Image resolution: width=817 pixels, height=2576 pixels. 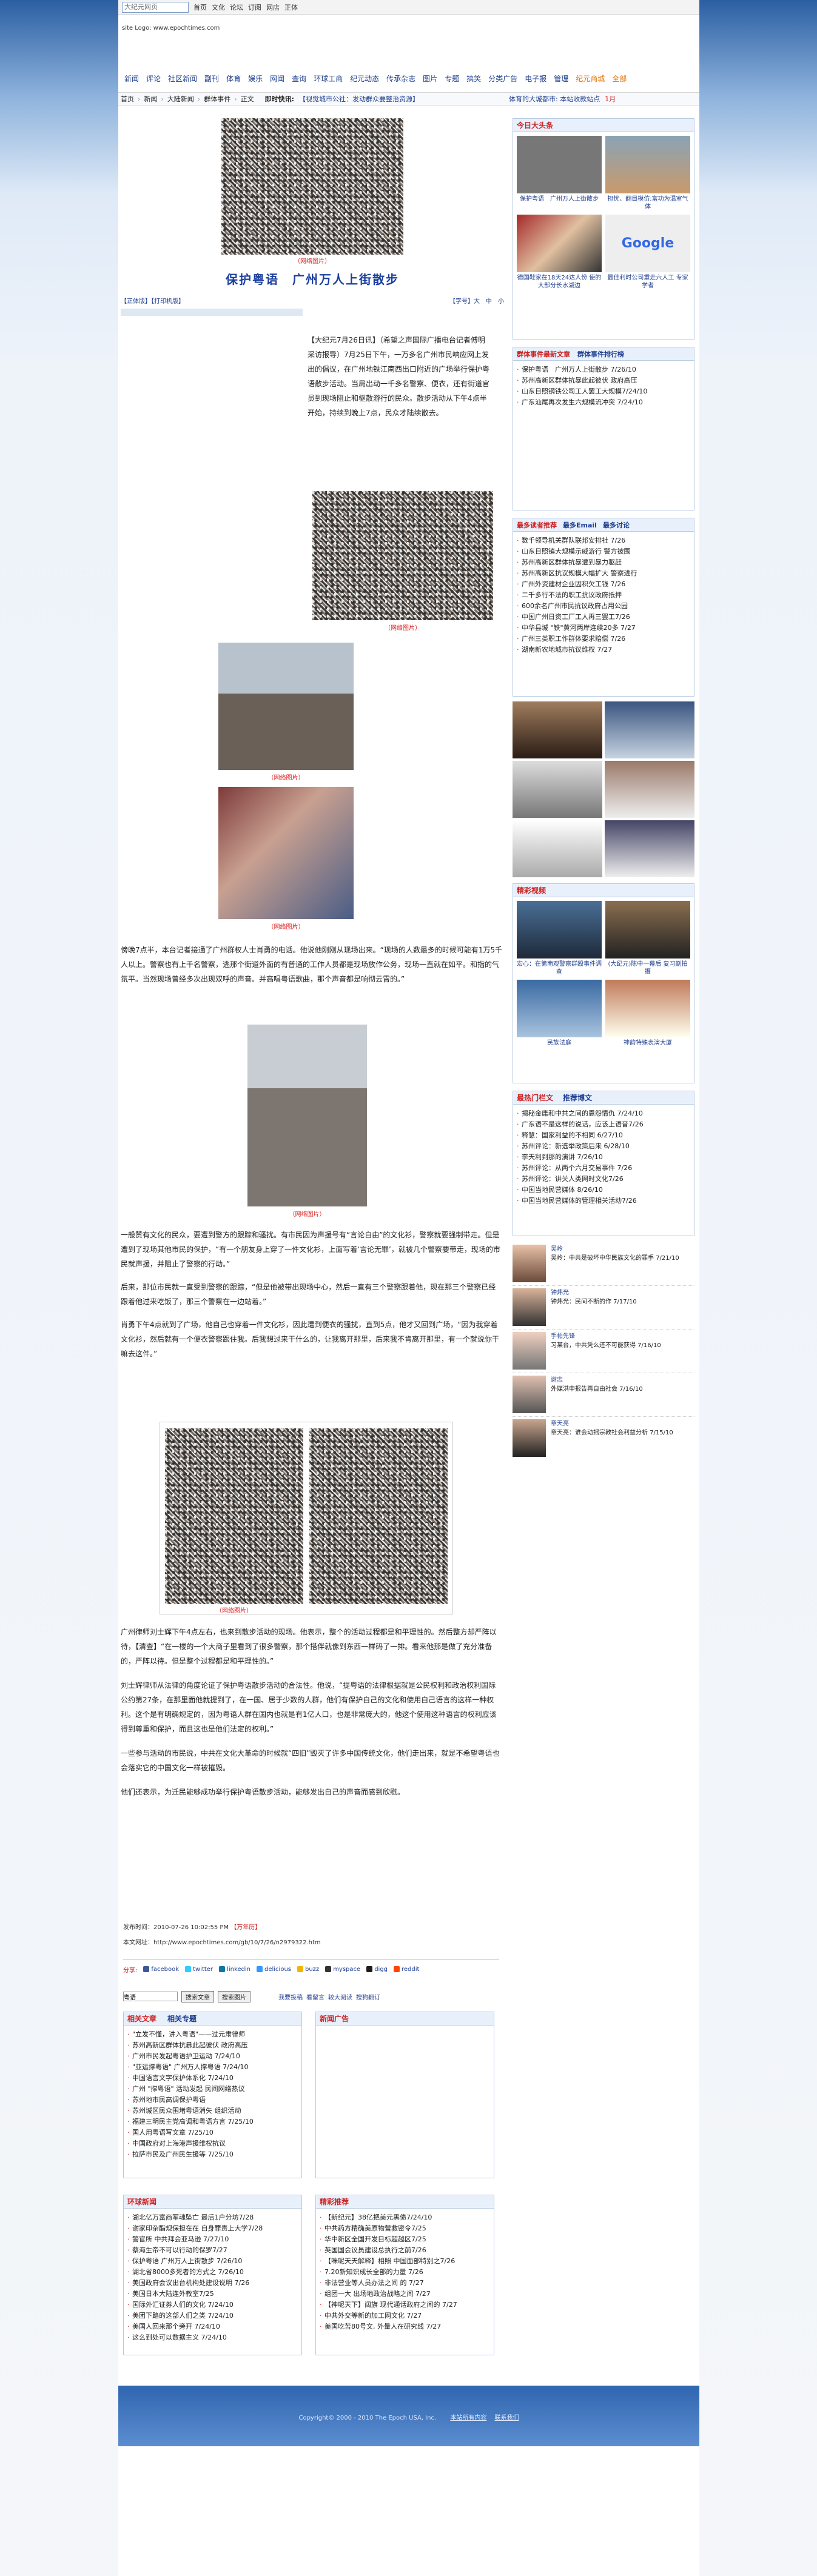 I want to click on list-item: 广州三类职工作群体要求赔偿 7/26, so click(x=603, y=639).